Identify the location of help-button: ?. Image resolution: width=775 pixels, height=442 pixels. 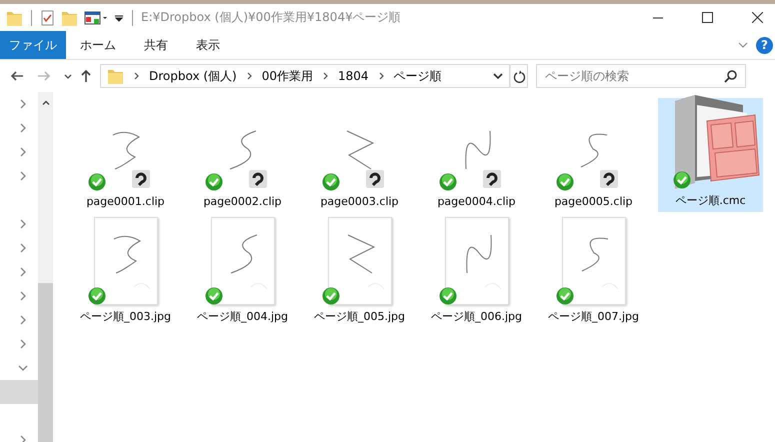
(764, 45).